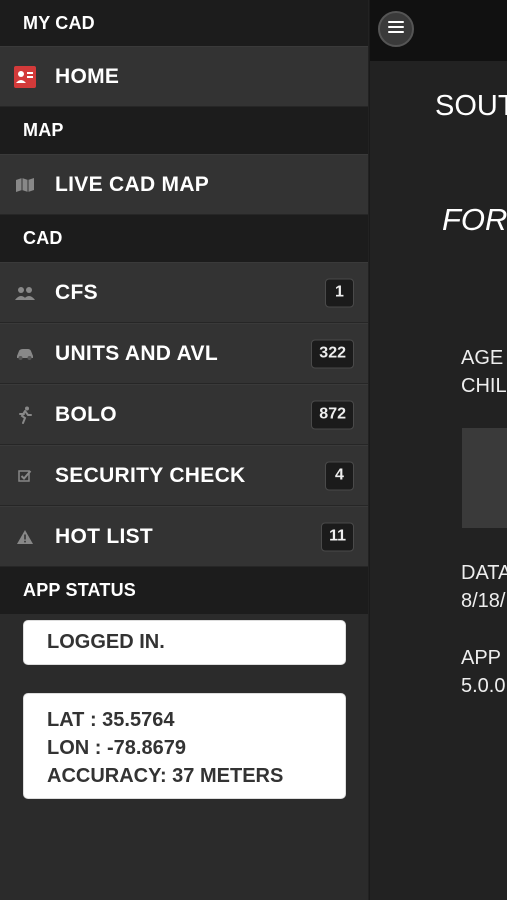 This screenshot has height=900, width=507. I want to click on warning-icon, so click(25, 537).